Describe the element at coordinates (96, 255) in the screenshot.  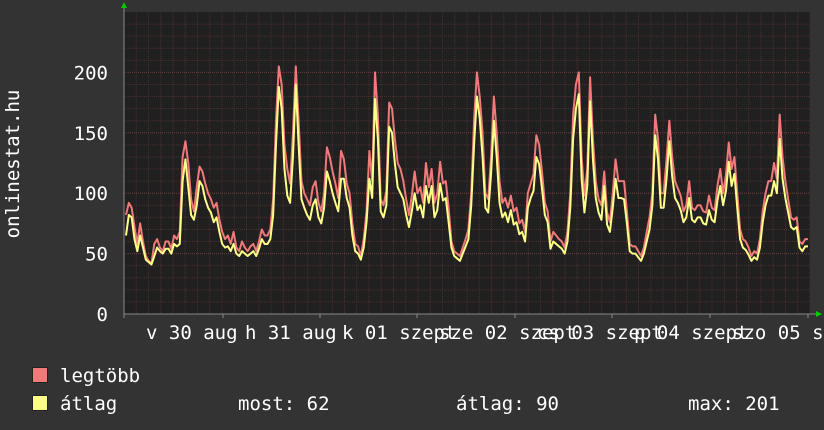
I see `y-tick-label: 50` at that location.